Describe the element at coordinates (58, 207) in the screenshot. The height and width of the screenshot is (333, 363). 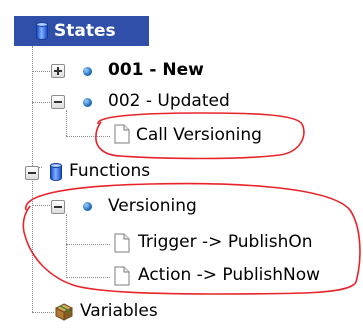
I see `versioning-collapse-toggle` at that location.